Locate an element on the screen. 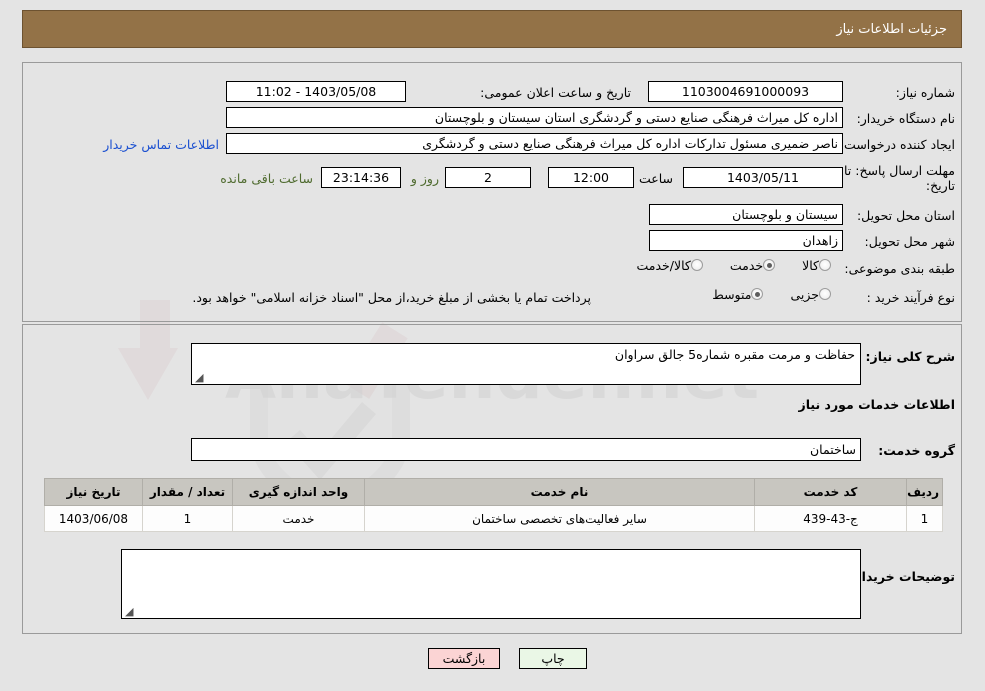  print-button: چاپ is located at coordinates (553, 658).